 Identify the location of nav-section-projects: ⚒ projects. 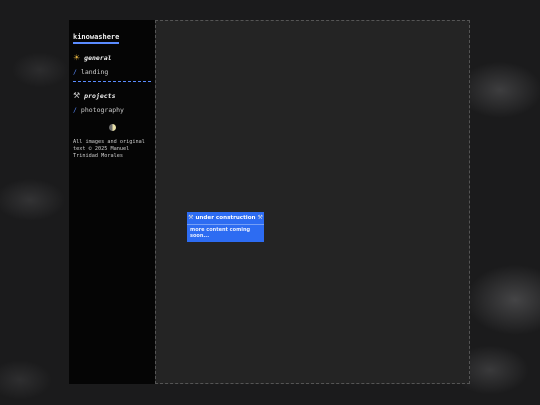
(114, 95).